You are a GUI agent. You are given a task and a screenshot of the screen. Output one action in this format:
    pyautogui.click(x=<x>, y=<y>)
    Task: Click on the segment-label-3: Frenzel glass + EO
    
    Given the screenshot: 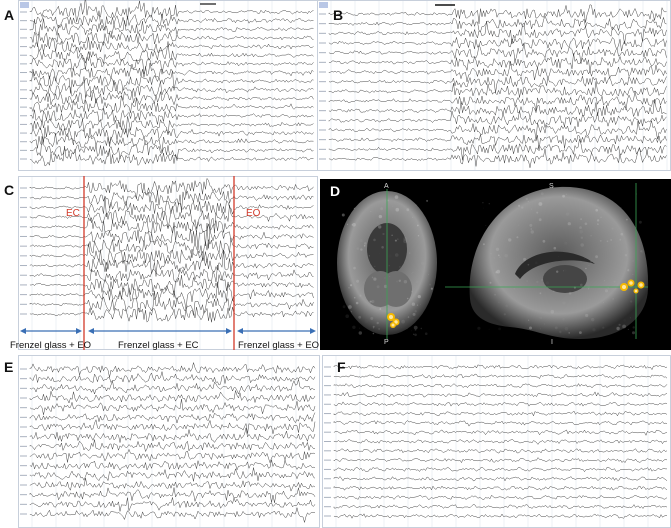 What is the action you would take?
    pyautogui.click(x=279, y=345)
    